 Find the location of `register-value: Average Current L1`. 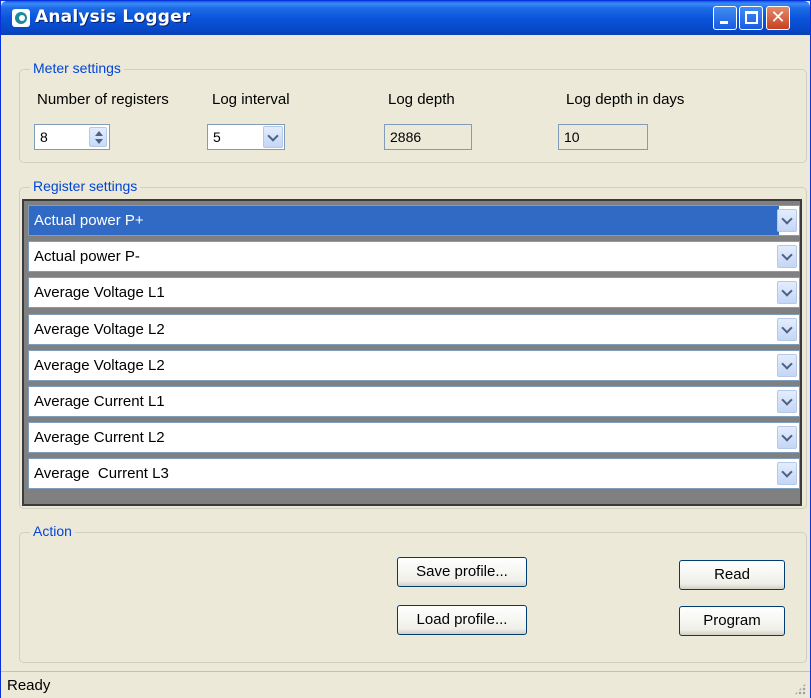

register-value: Average Current L1 is located at coordinates (99, 401).